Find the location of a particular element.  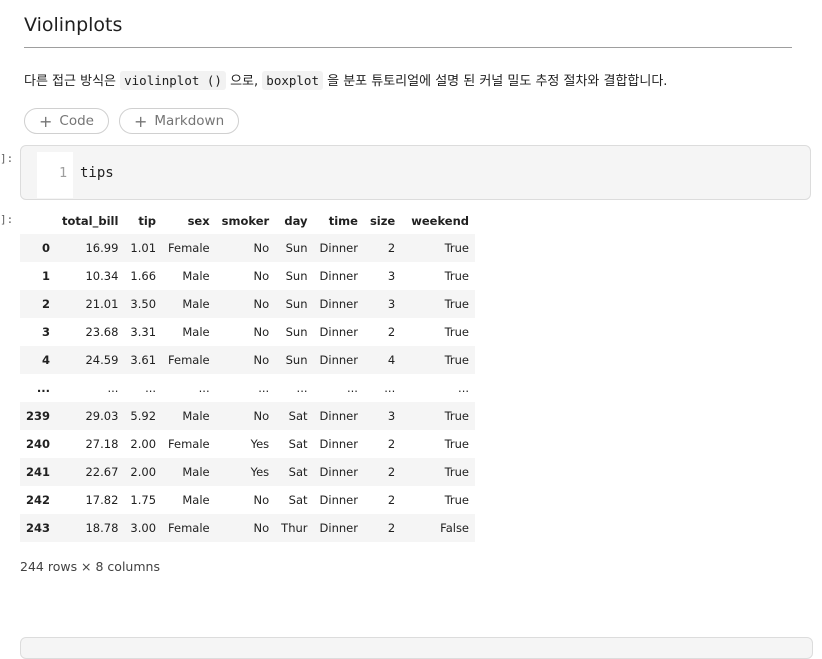

table-cell: Thur is located at coordinates (294, 528).